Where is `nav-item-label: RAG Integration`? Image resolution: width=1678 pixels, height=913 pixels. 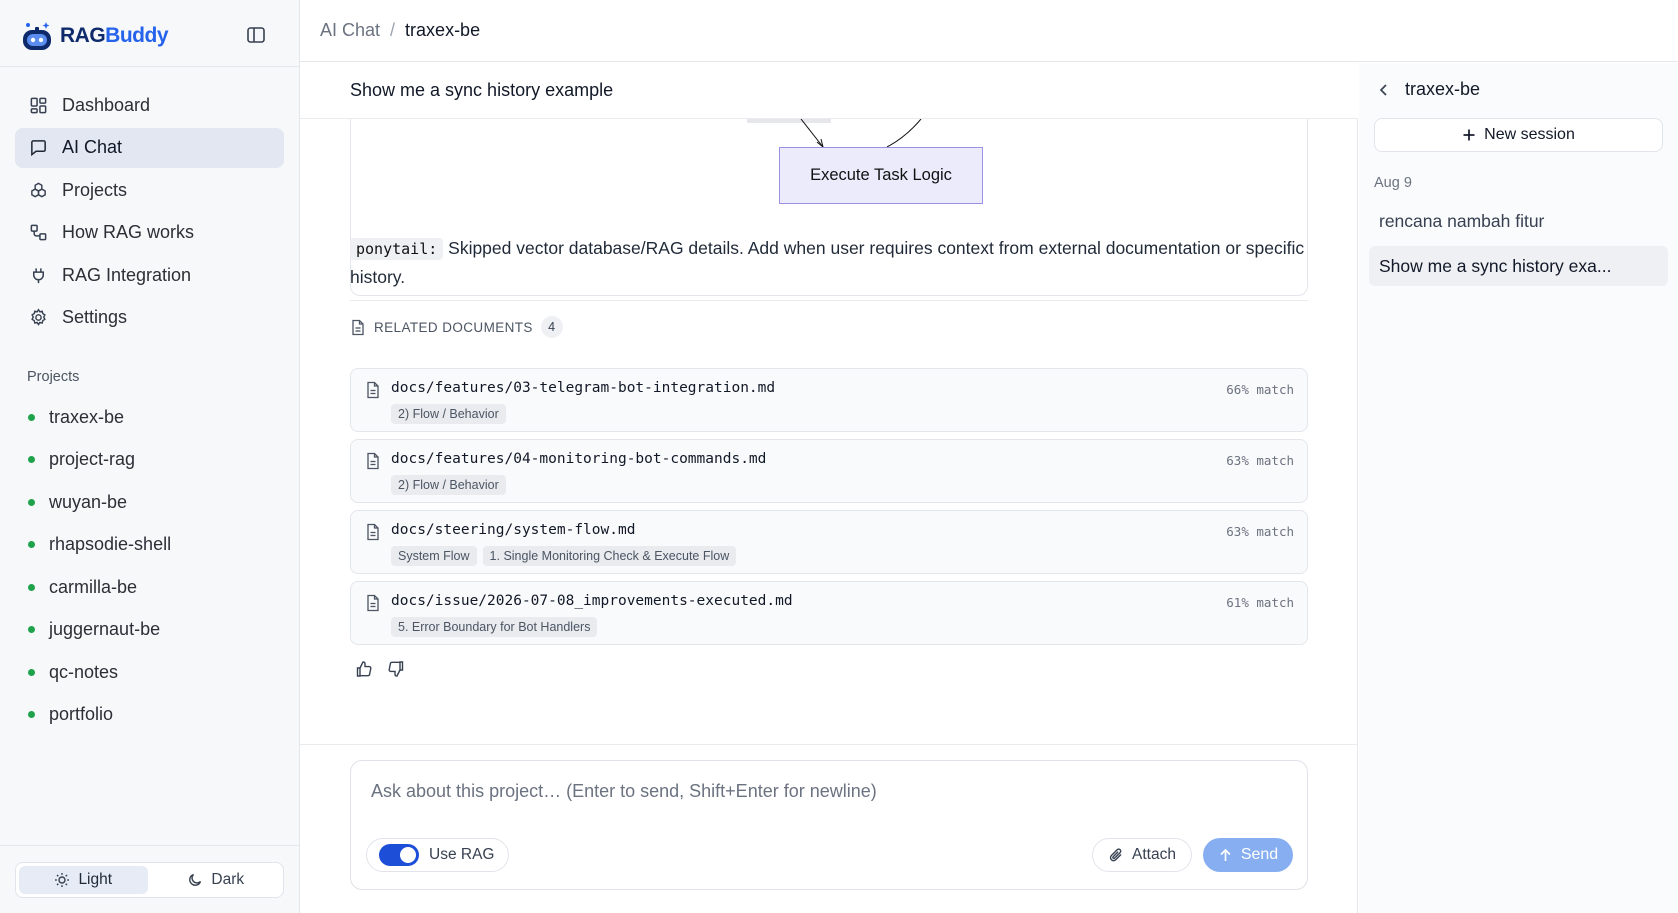 nav-item-label: RAG Integration is located at coordinates (127, 274).